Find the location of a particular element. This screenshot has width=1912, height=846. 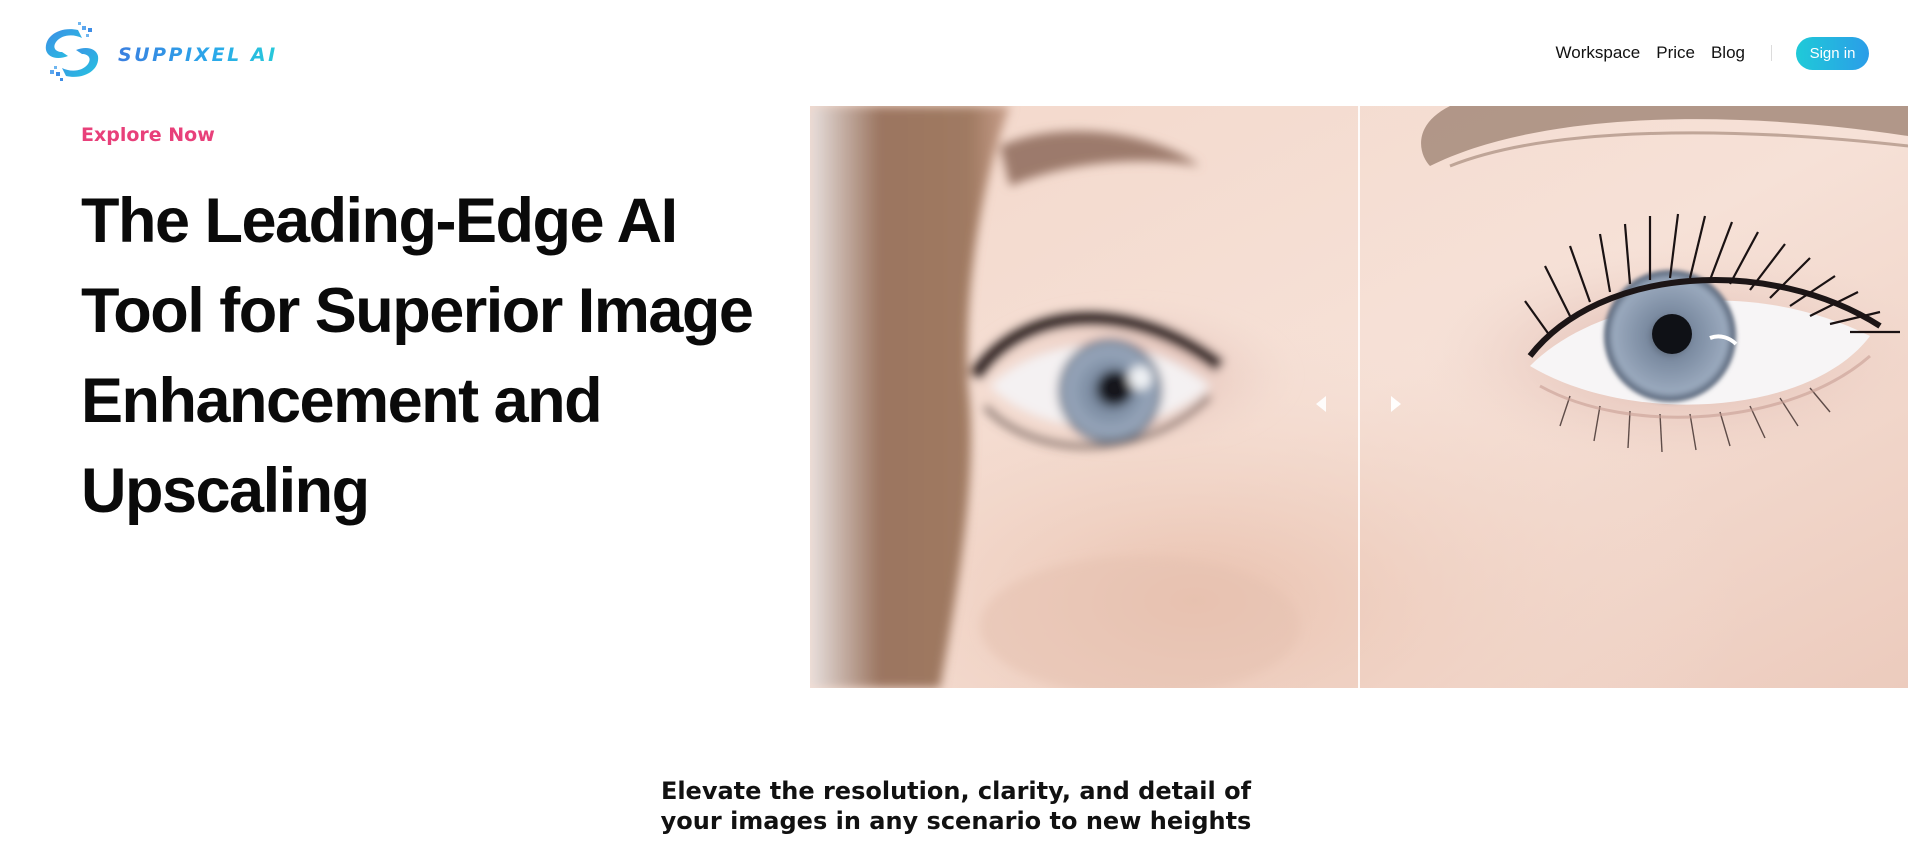

top-nav: Workspace Price Blog Sign in is located at coordinates (1712, 53).